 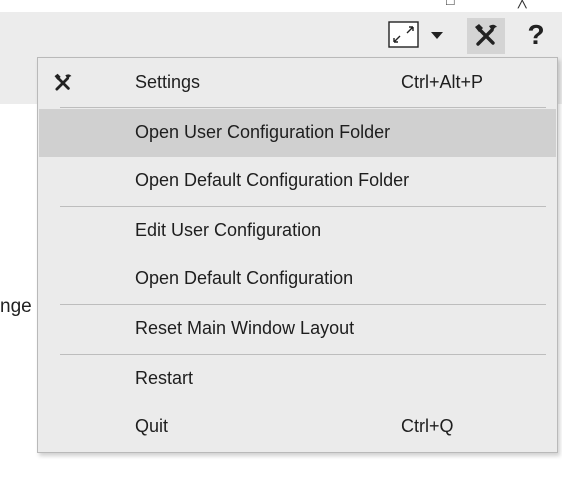 I want to click on menu-item-label: Open User Configuration Folder, so click(x=263, y=132).